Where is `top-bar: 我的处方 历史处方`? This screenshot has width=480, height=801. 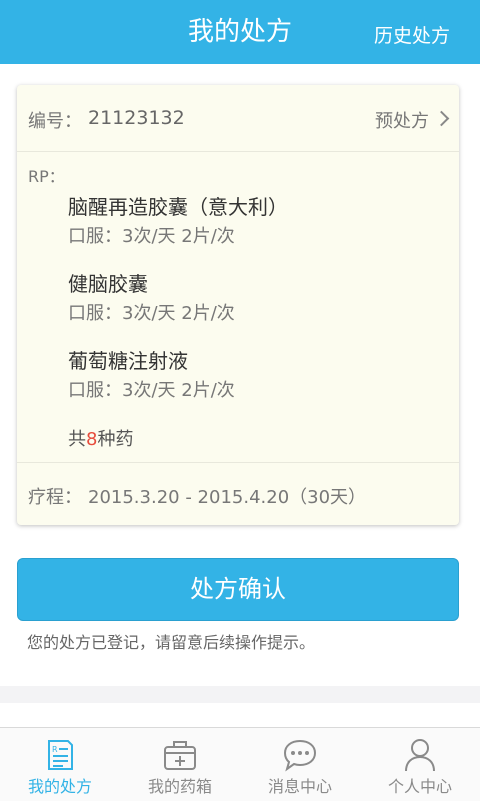 top-bar: 我的处方 历史处方 is located at coordinates (240, 32).